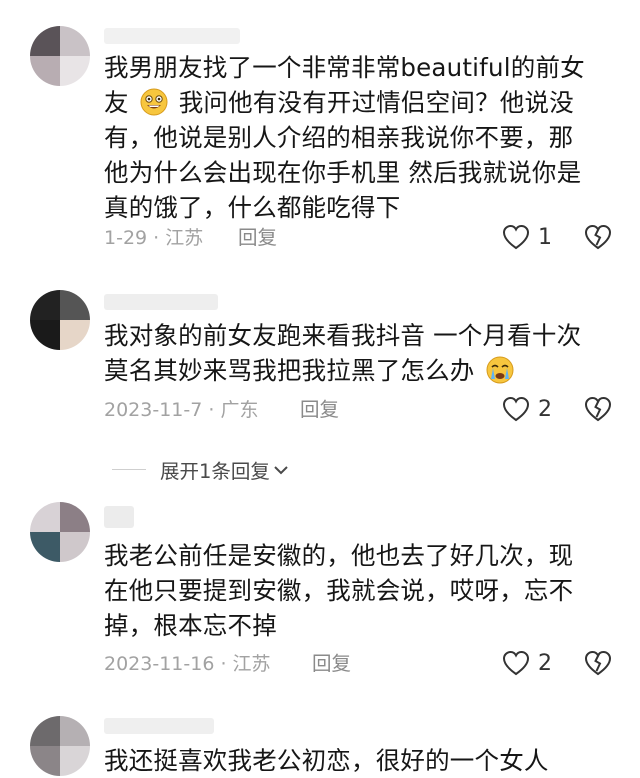 The width and height of the screenshot is (640, 778). I want to click on expand-replies-button: 展开1条回复, so click(200, 469).